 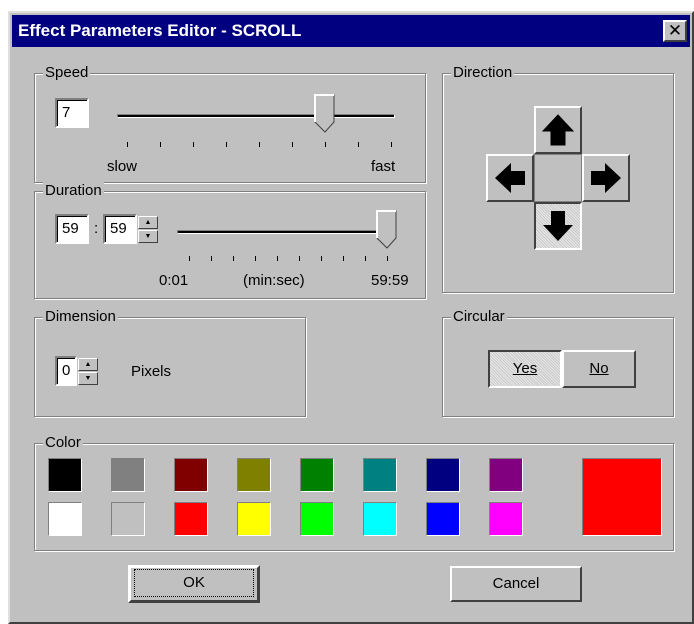 What do you see at coordinates (66, 371) in the screenshot?
I see `dimension-value-field: 0` at bounding box center [66, 371].